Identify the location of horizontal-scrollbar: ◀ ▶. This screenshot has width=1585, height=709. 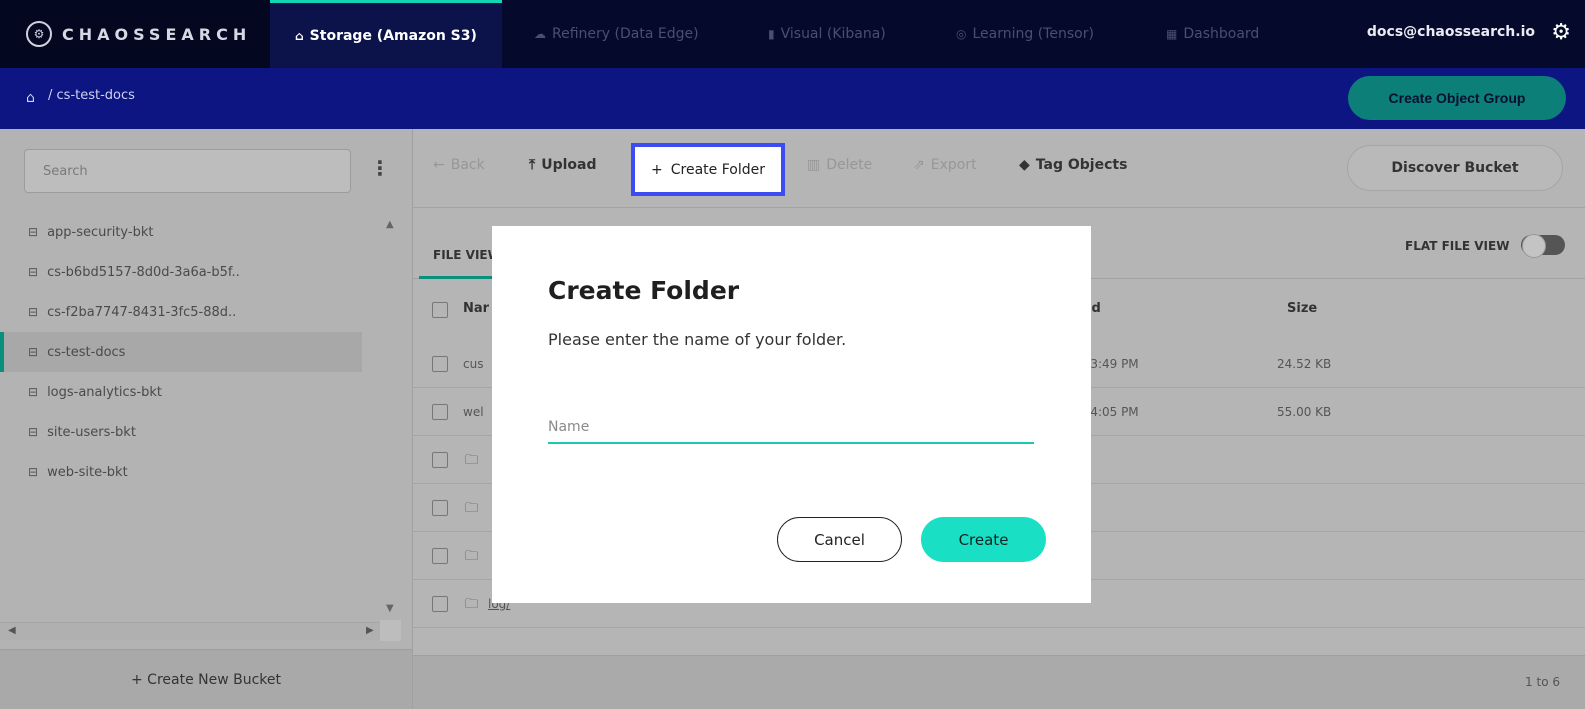
(197, 631).